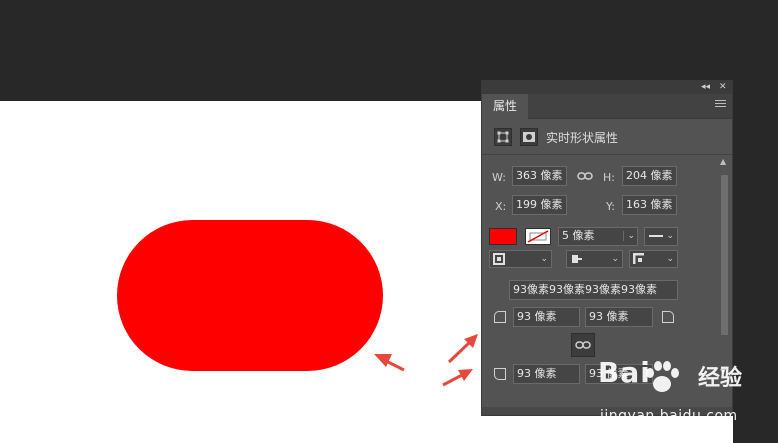 The image size is (778, 443). I want to click on watermark-url: jingyan.baidu.com, so click(669, 416).